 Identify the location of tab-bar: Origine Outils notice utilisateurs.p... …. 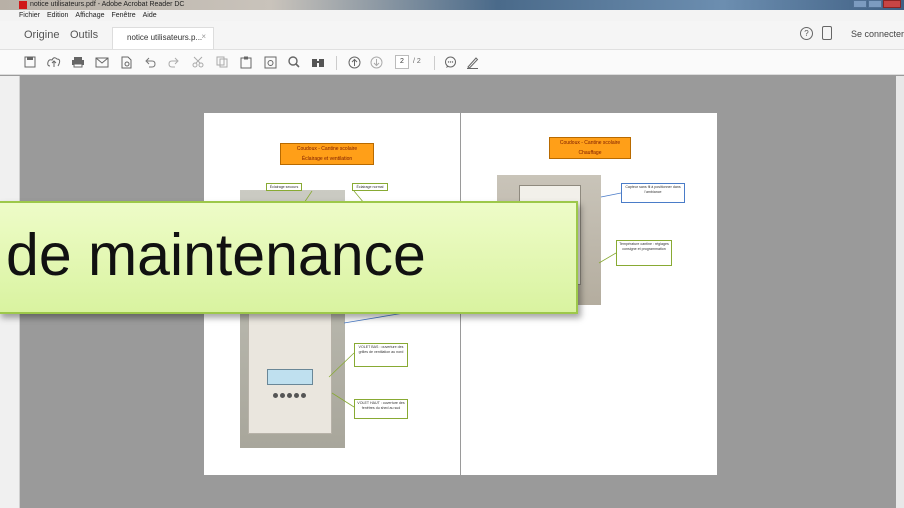
(452, 35).